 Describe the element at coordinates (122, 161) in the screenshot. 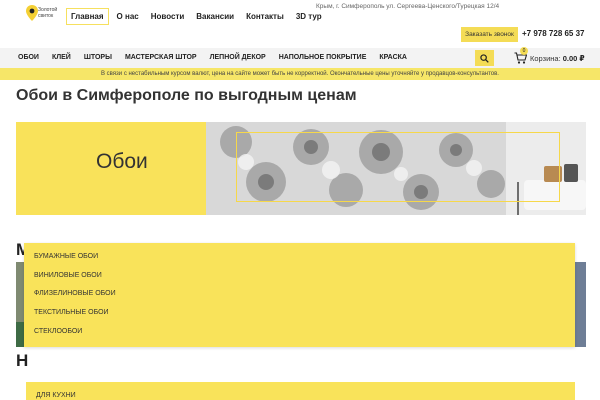

I see `banner-title: Обои` at that location.